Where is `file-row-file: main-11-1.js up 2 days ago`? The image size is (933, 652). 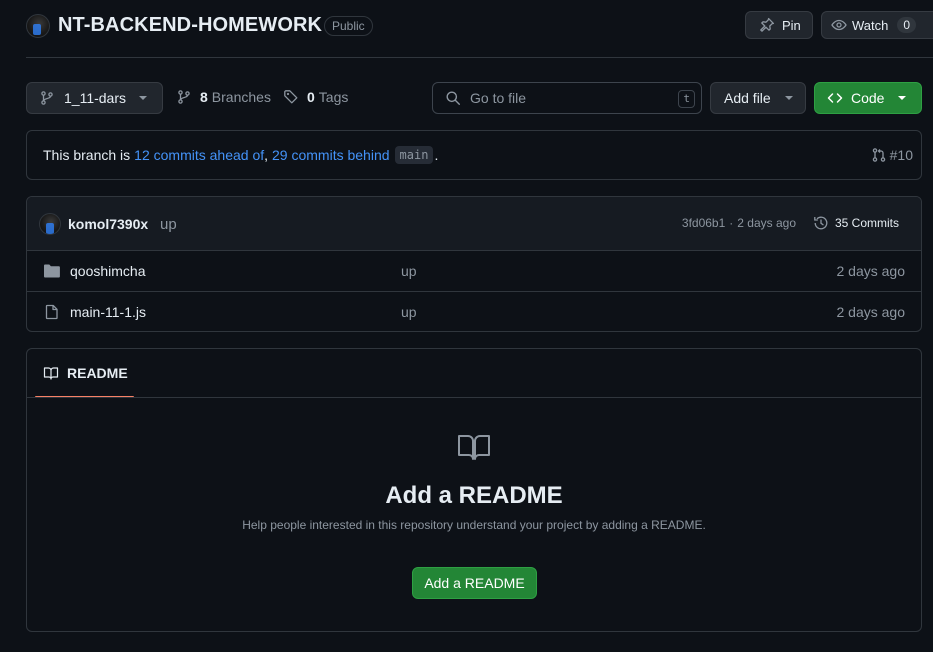
file-row-file: main-11-1.js up 2 days ago is located at coordinates (474, 311).